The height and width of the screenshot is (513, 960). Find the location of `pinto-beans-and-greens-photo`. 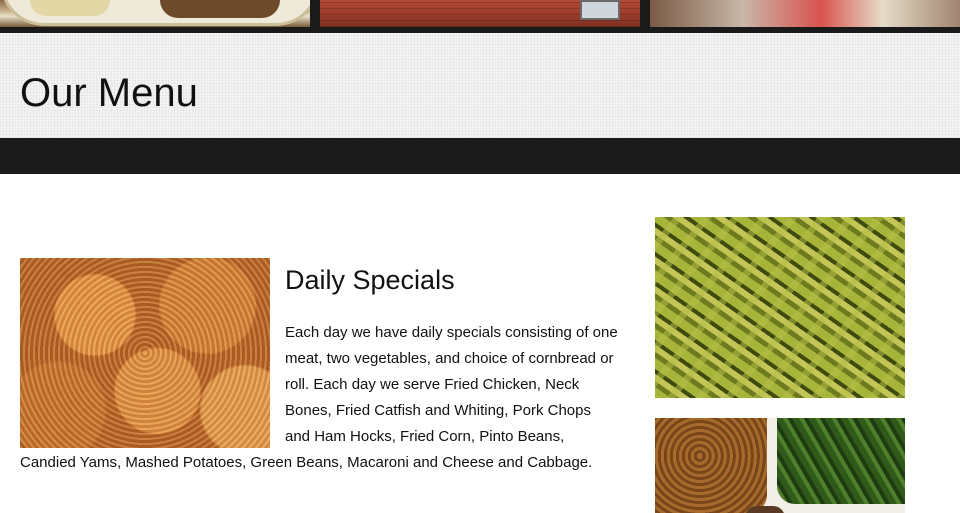

pinto-beans-and-greens-photo is located at coordinates (780, 465).